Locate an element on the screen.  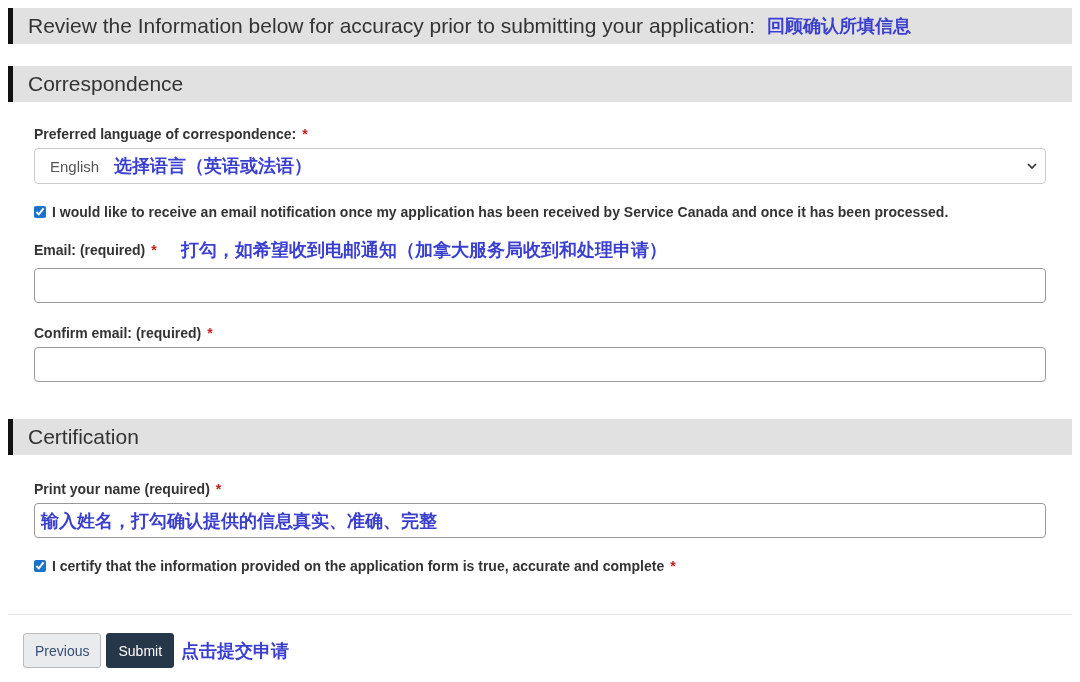
annotation-text: 选择语言（英语或法语） is located at coordinates (213, 166).